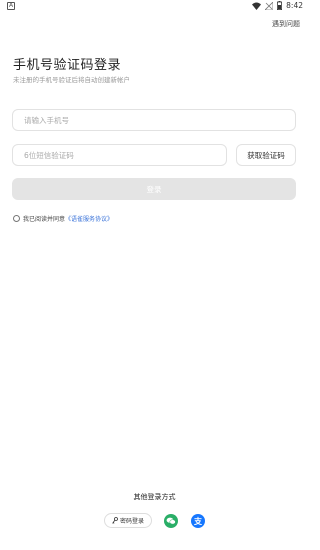 This screenshot has width=320, height=550. I want to click on clock: 8:42, so click(294, 5).